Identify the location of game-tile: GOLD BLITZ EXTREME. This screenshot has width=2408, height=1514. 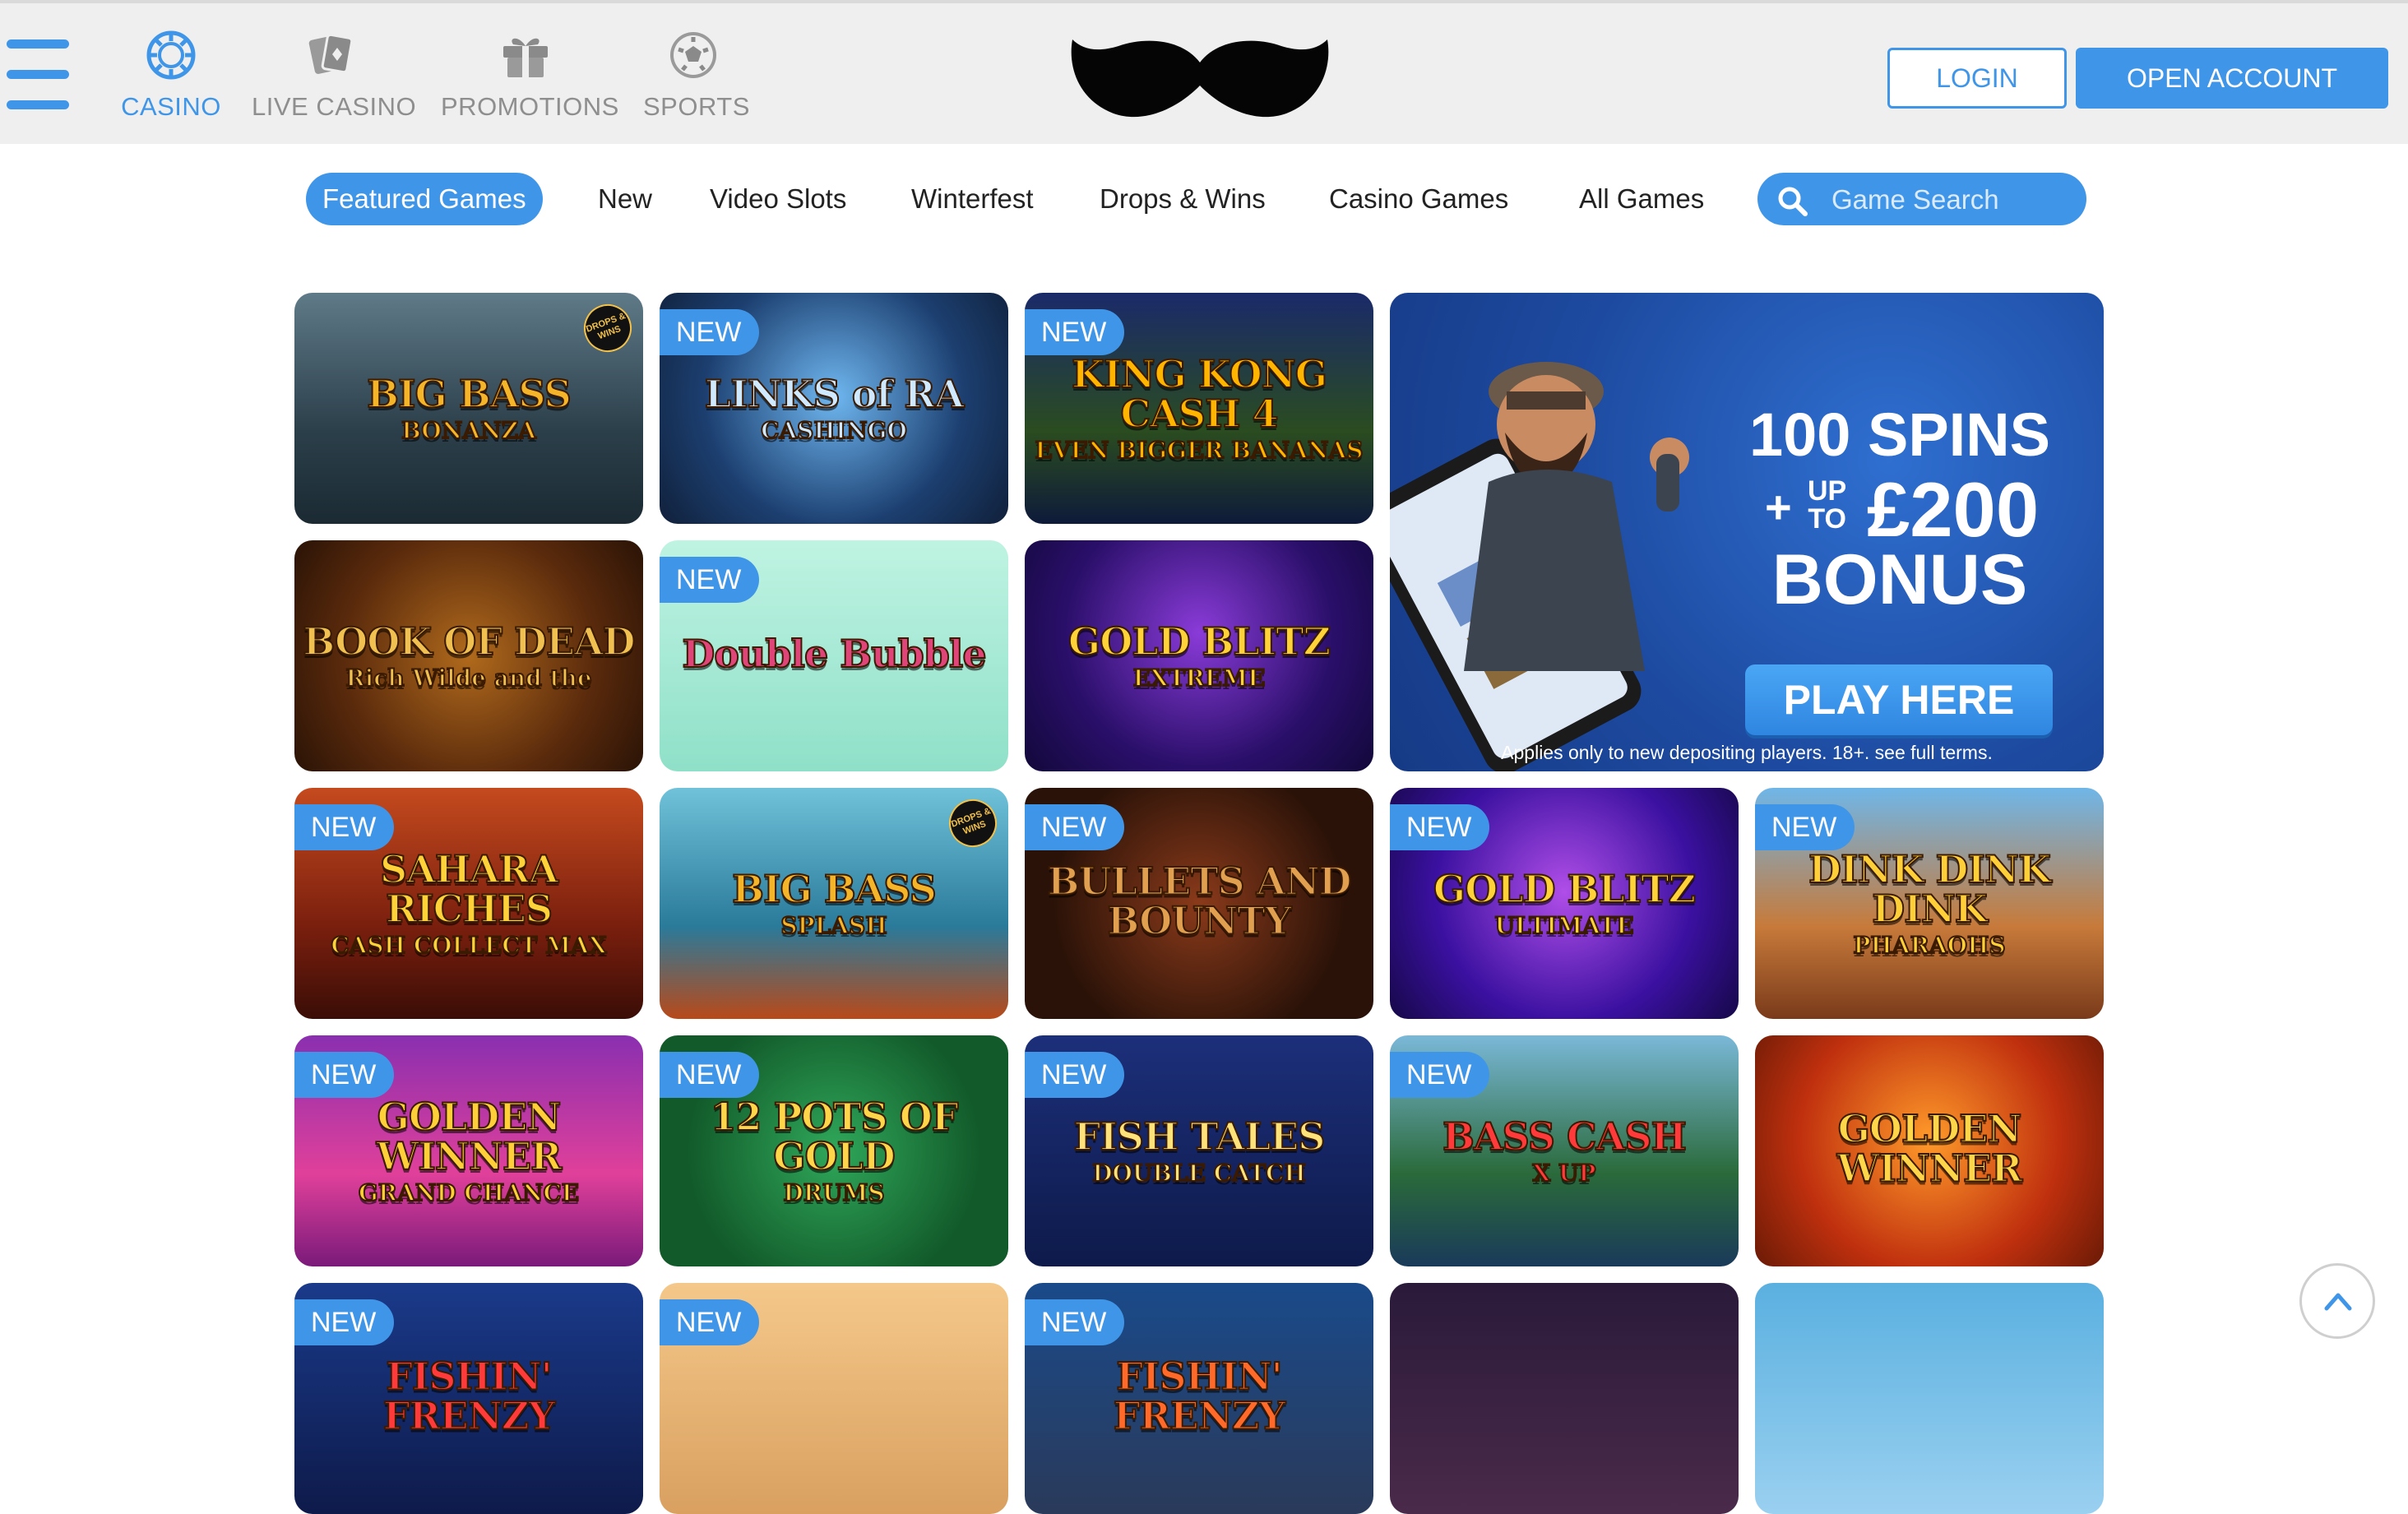
(1199, 655).